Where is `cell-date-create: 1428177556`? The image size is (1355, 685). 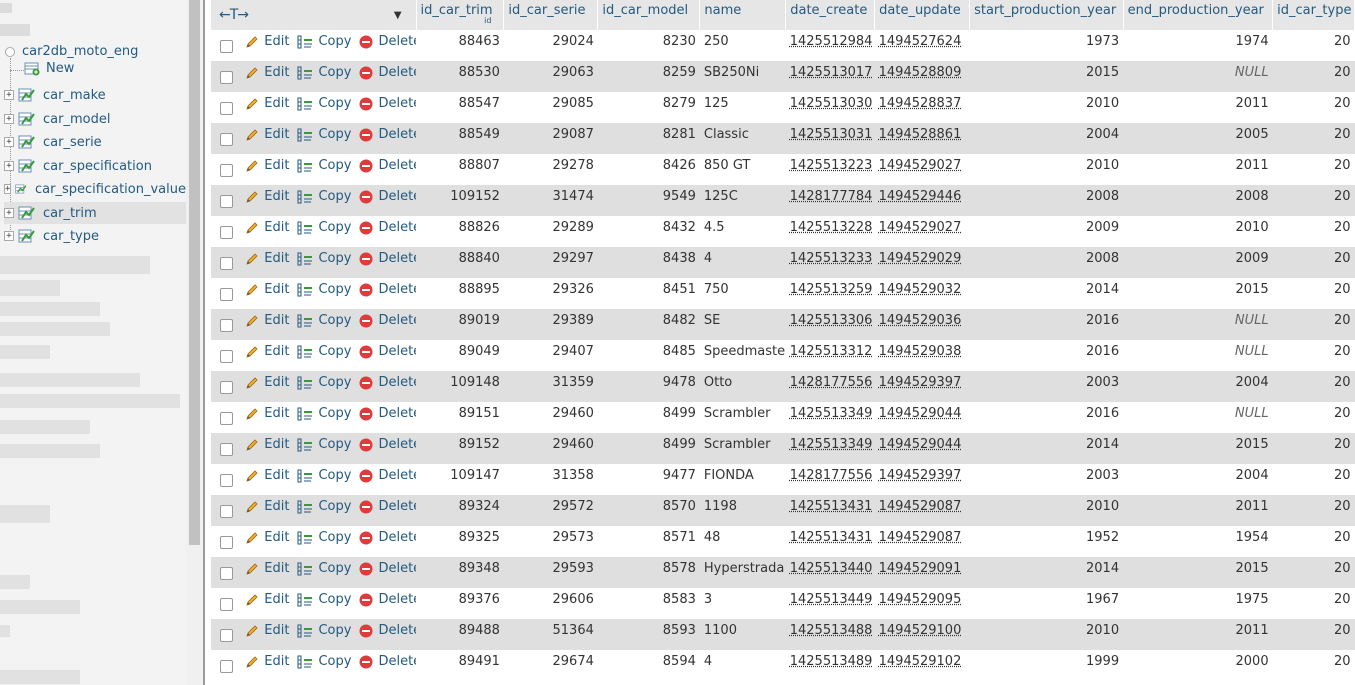
cell-date-create: 1428177556 is located at coordinates (830, 386).